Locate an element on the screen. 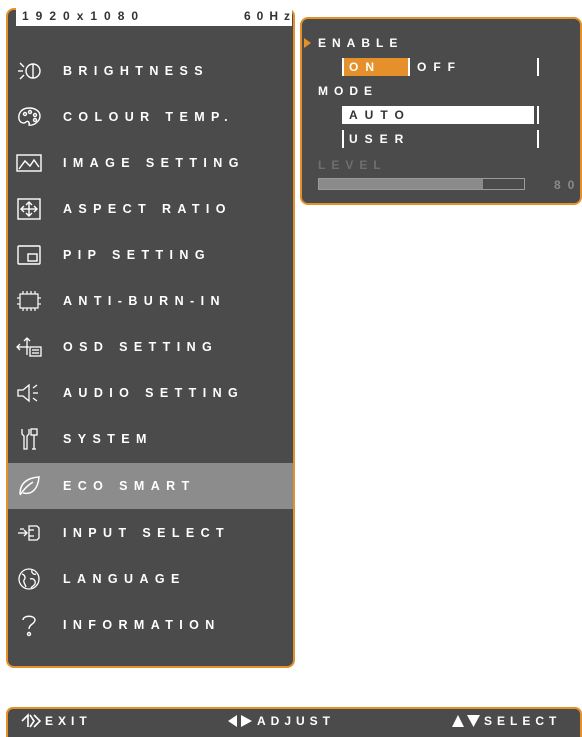  menu-item-system: SYSTEM is located at coordinates (150, 439).